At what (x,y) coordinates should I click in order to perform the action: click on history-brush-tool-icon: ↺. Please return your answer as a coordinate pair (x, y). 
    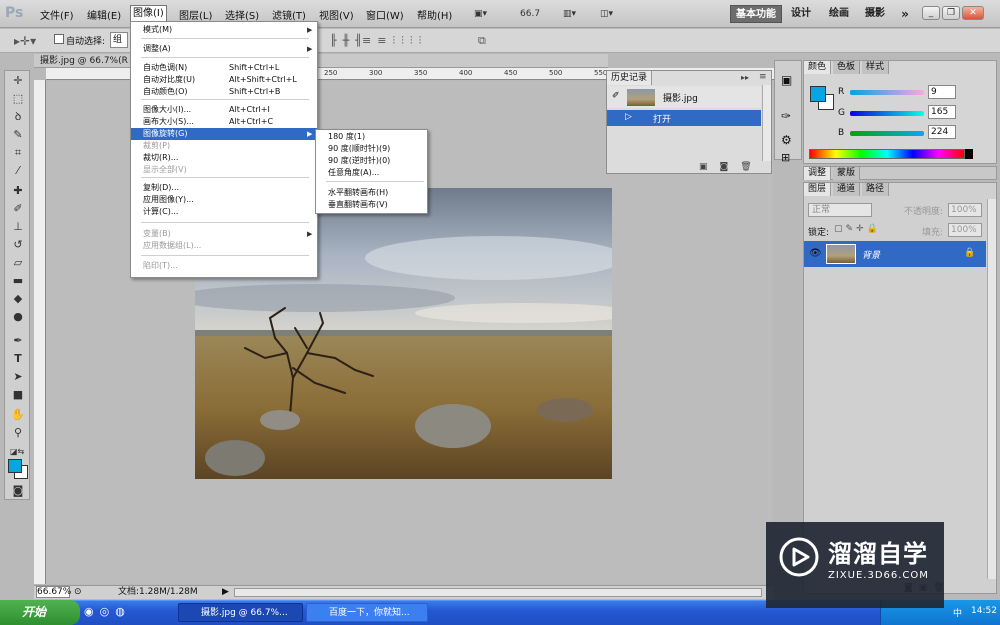
    Looking at the image, I should click on (18, 245).